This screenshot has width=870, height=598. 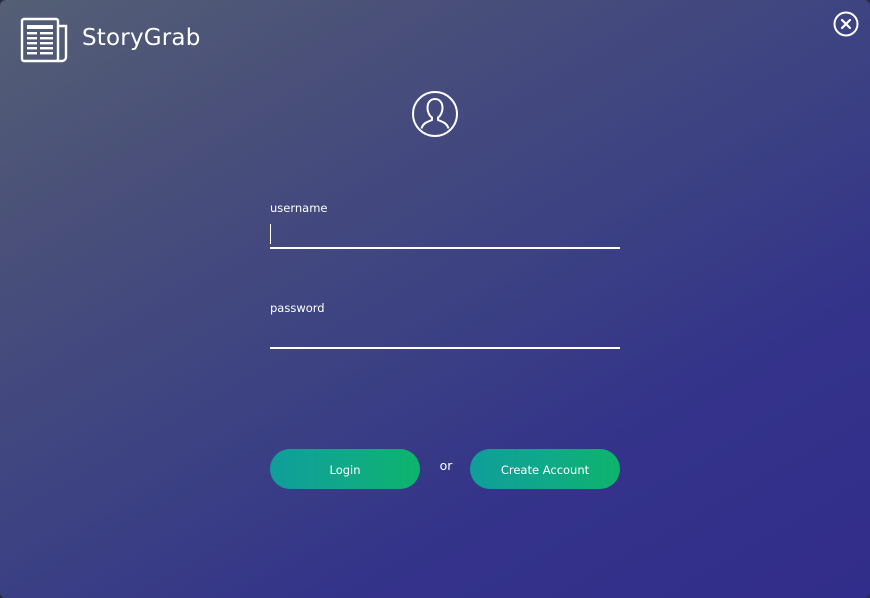 I want to click on username-input, so click(x=445, y=235).